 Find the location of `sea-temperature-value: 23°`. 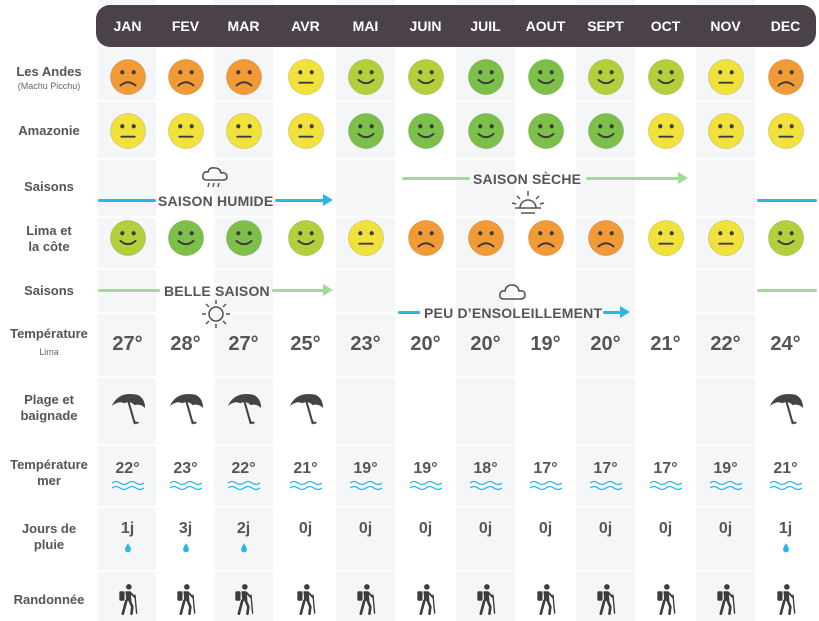

sea-temperature-value: 23° is located at coordinates (185, 468).